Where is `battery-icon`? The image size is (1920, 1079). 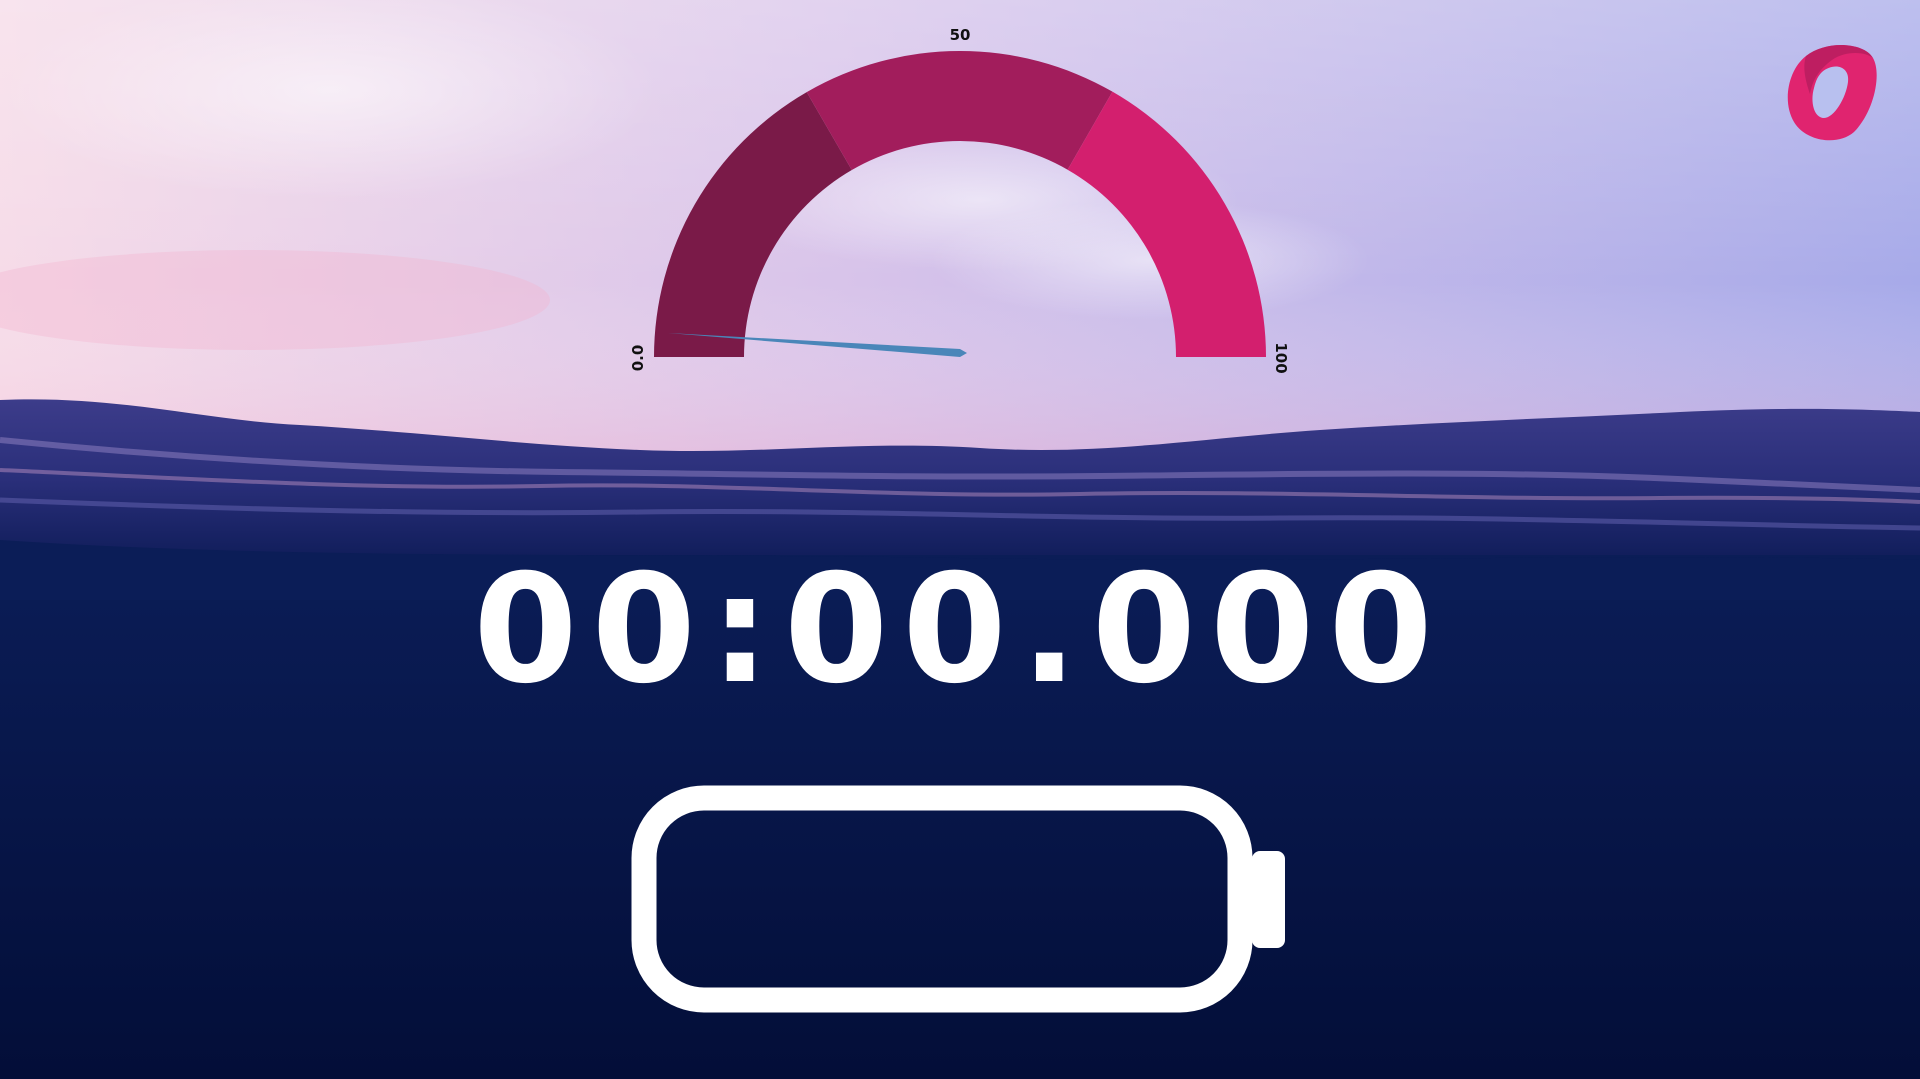
battery-icon is located at coordinates (958, 899).